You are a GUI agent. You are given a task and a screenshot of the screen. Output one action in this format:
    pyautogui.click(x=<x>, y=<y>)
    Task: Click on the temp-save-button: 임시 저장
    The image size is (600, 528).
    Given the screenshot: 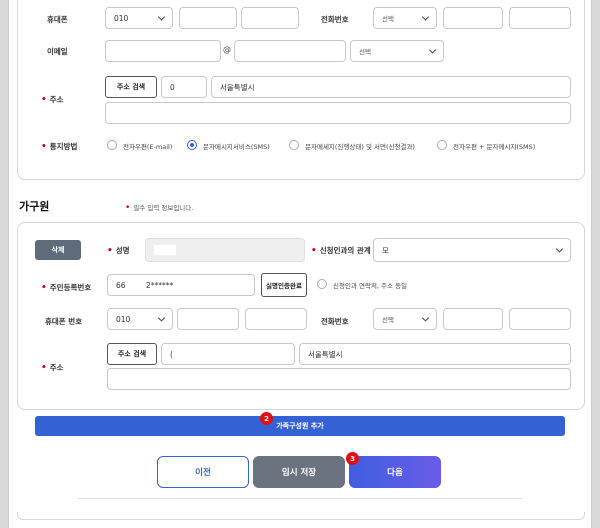 What is the action you would take?
    pyautogui.click(x=299, y=472)
    